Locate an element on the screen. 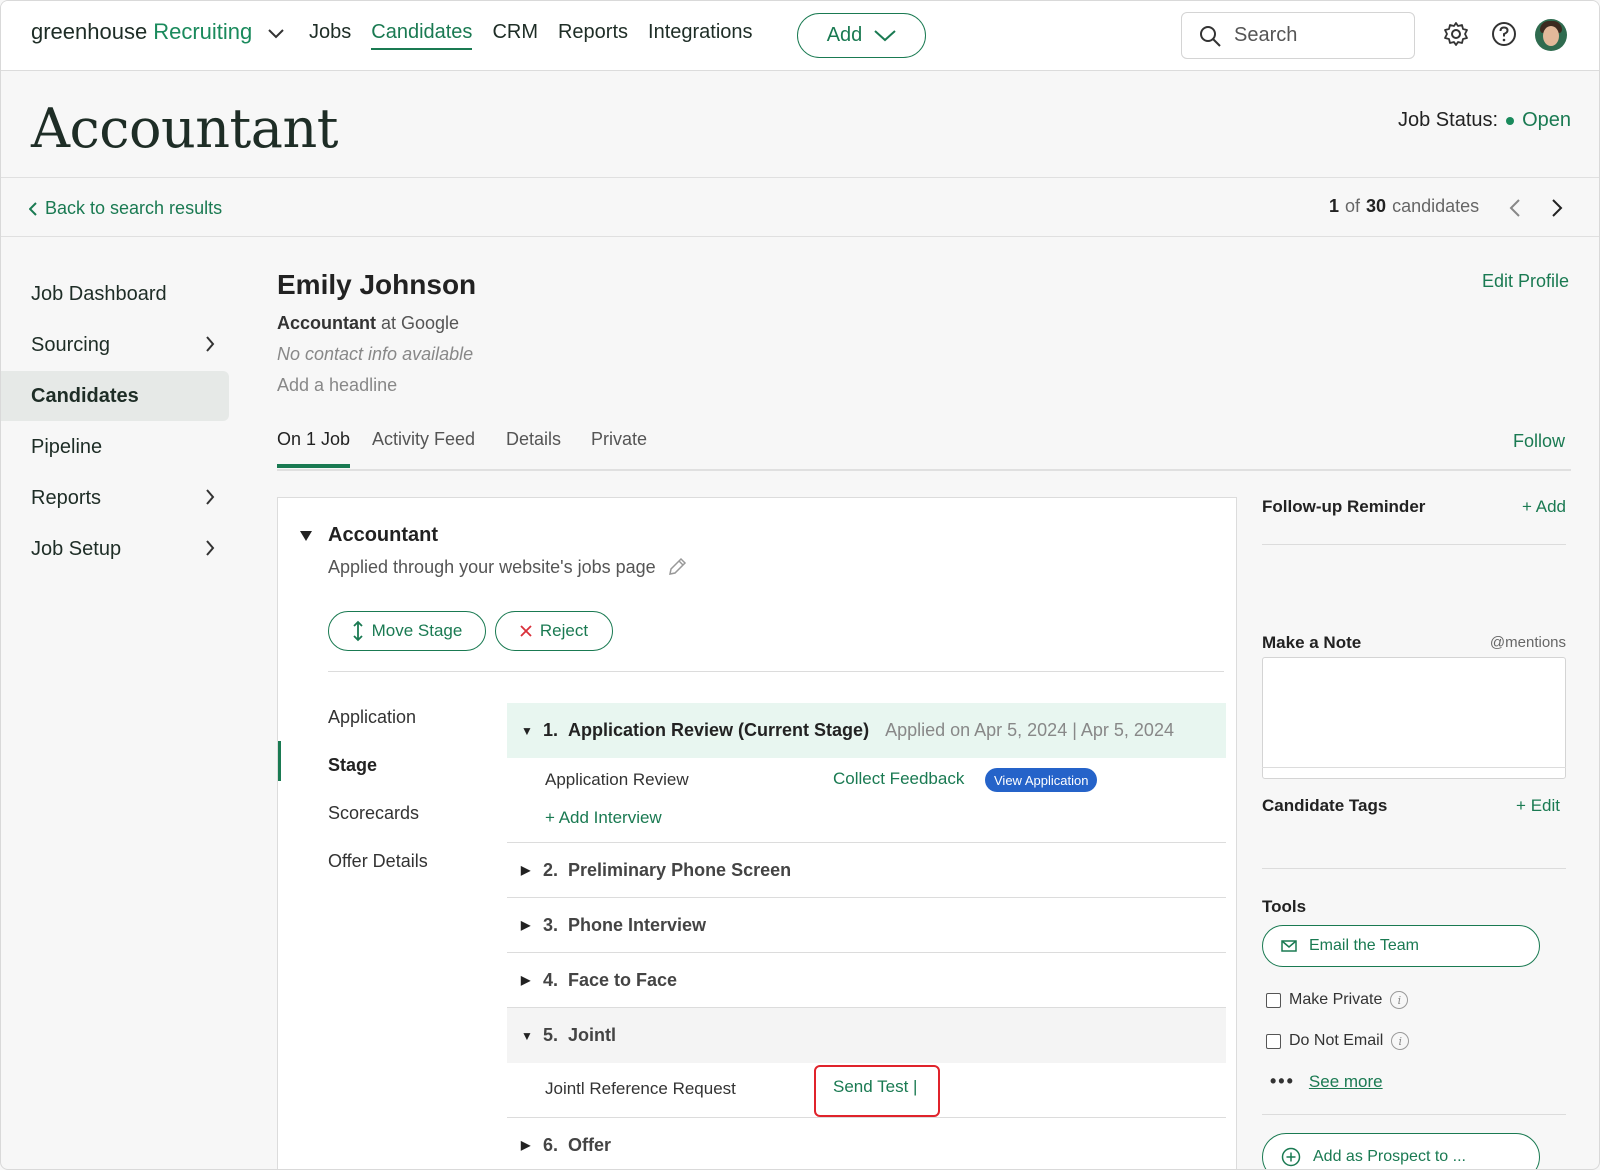  add-headline-link: Add a headline is located at coordinates (376, 385).